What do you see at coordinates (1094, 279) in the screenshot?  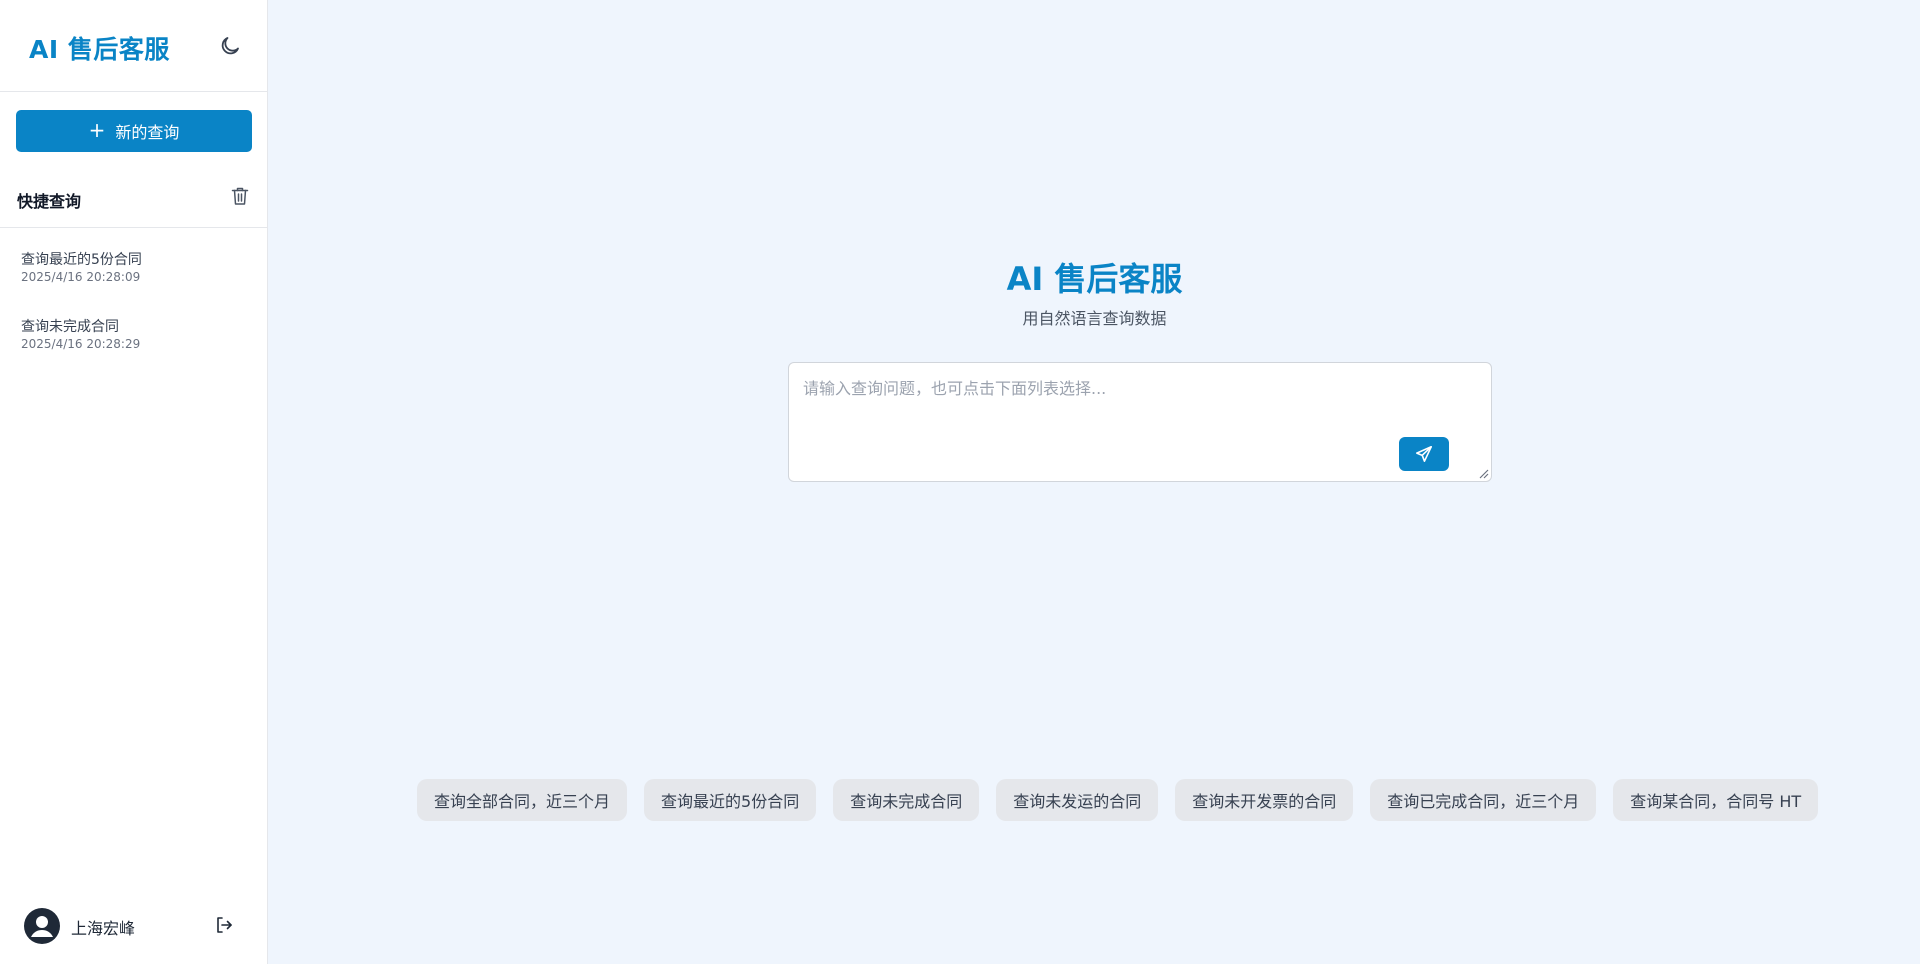 I see `main-title: AI 售后客服` at bounding box center [1094, 279].